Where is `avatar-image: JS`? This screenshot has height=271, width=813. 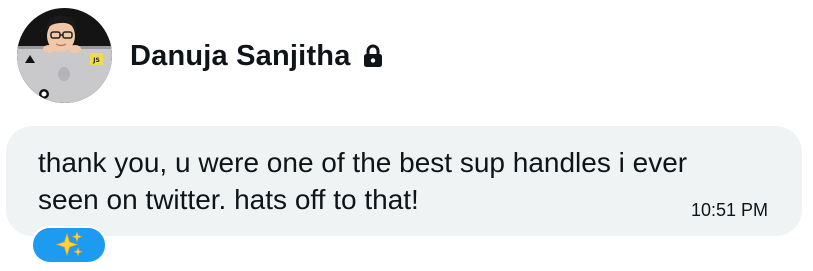
avatar-image: JS is located at coordinates (64, 55).